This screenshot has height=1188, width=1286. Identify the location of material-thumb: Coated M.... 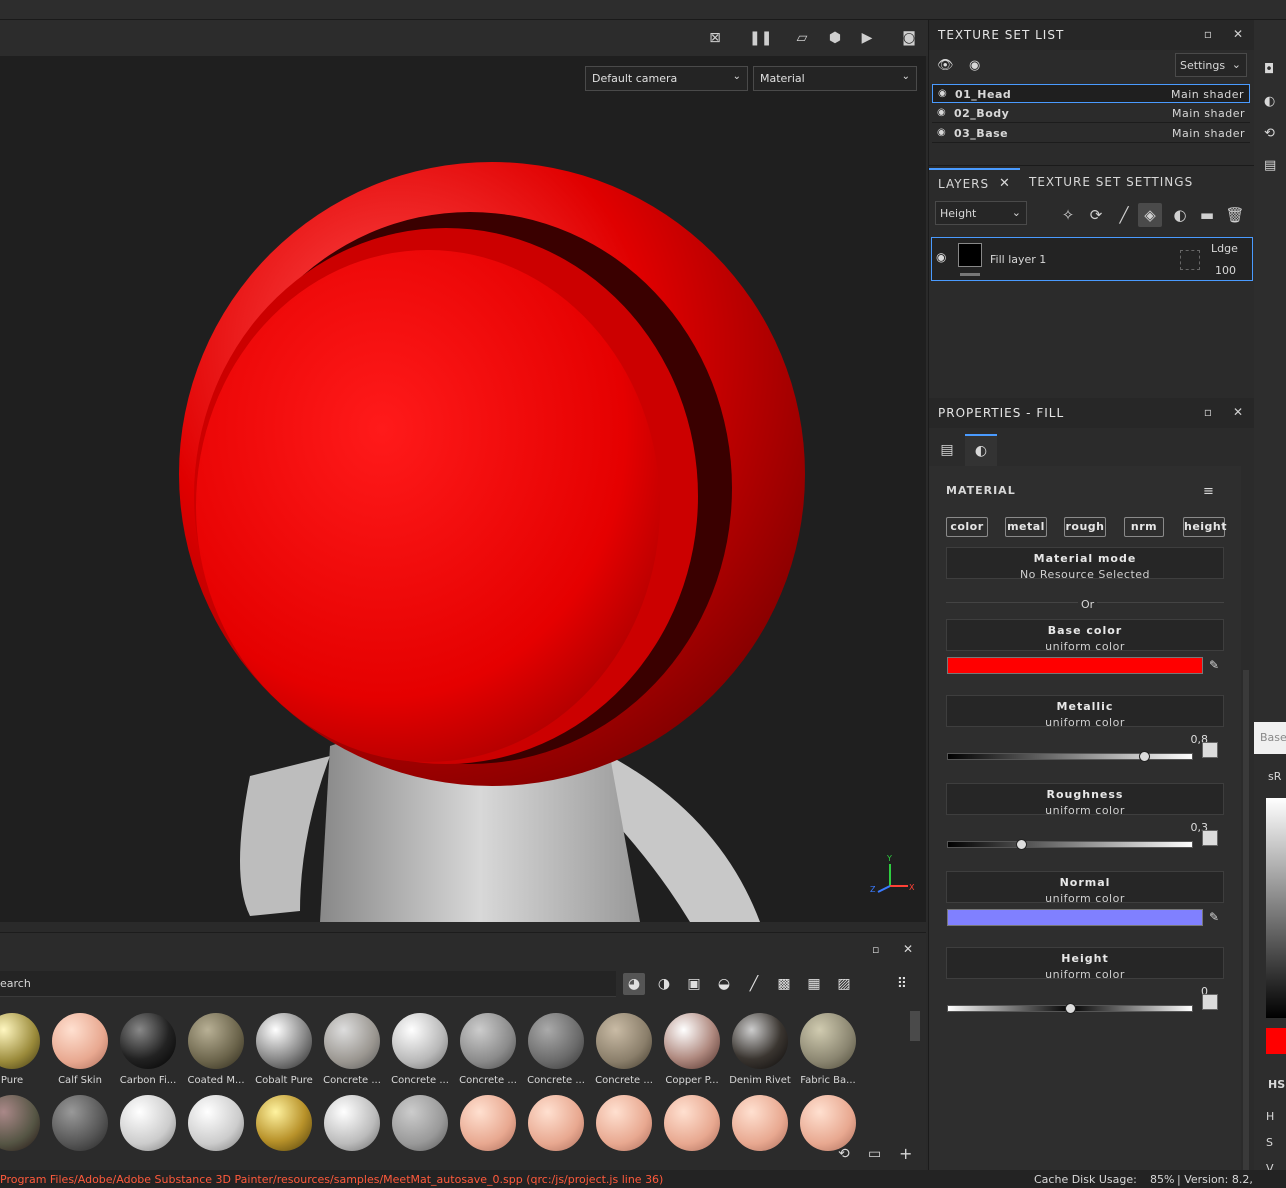
(216, 1049).